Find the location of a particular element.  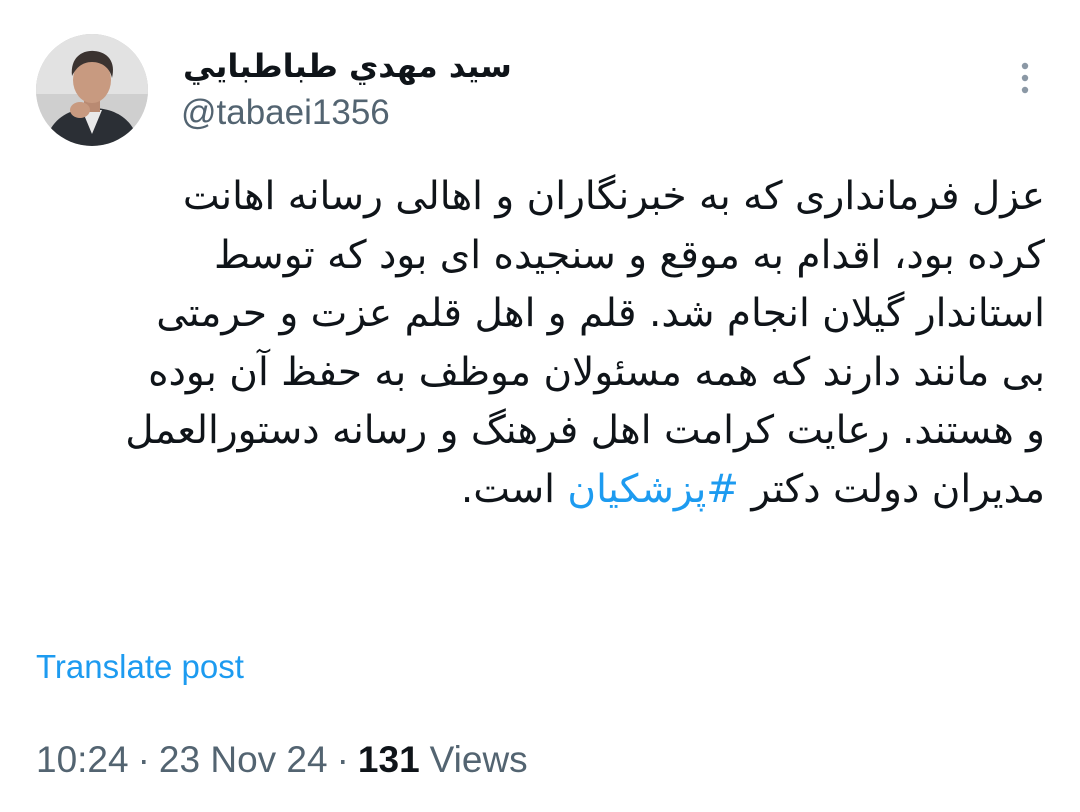

author-display-name: سيد مهدي طباطبايي is located at coordinates (347, 66).